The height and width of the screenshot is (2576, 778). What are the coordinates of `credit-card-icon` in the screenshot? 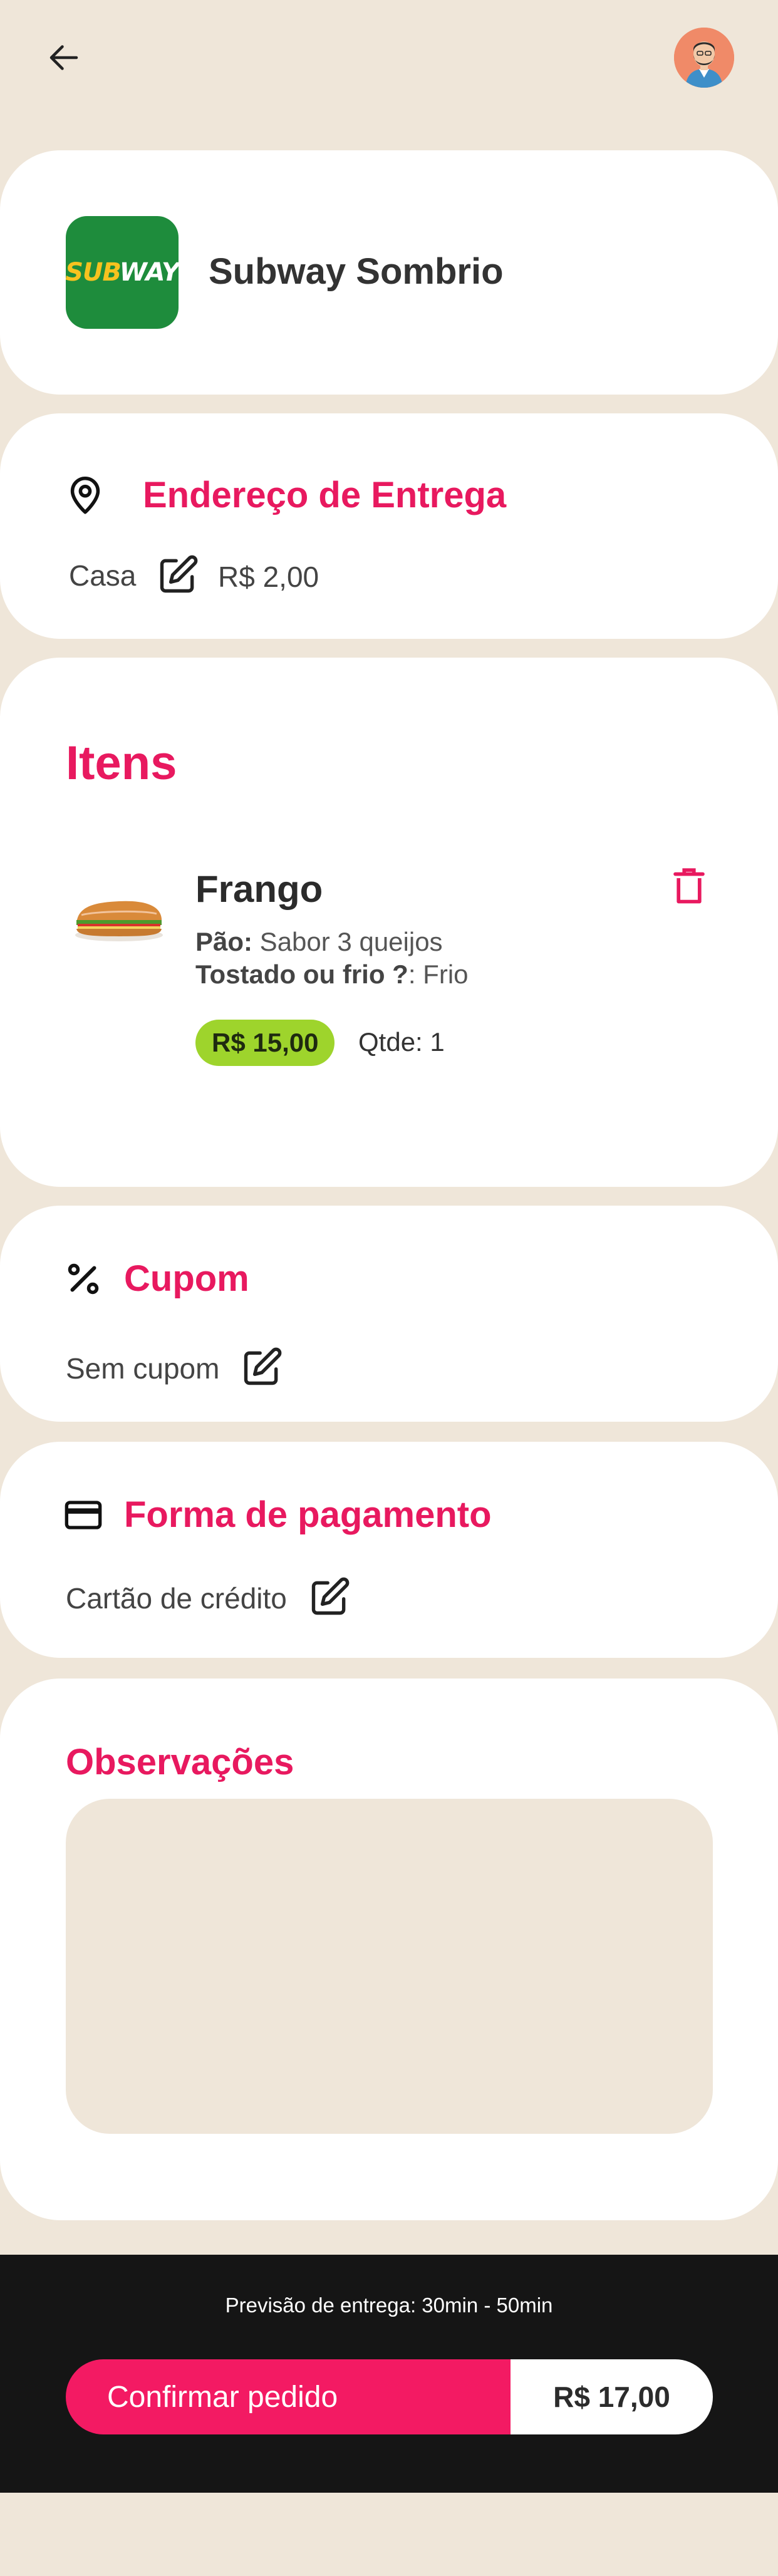 It's located at (83, 1515).